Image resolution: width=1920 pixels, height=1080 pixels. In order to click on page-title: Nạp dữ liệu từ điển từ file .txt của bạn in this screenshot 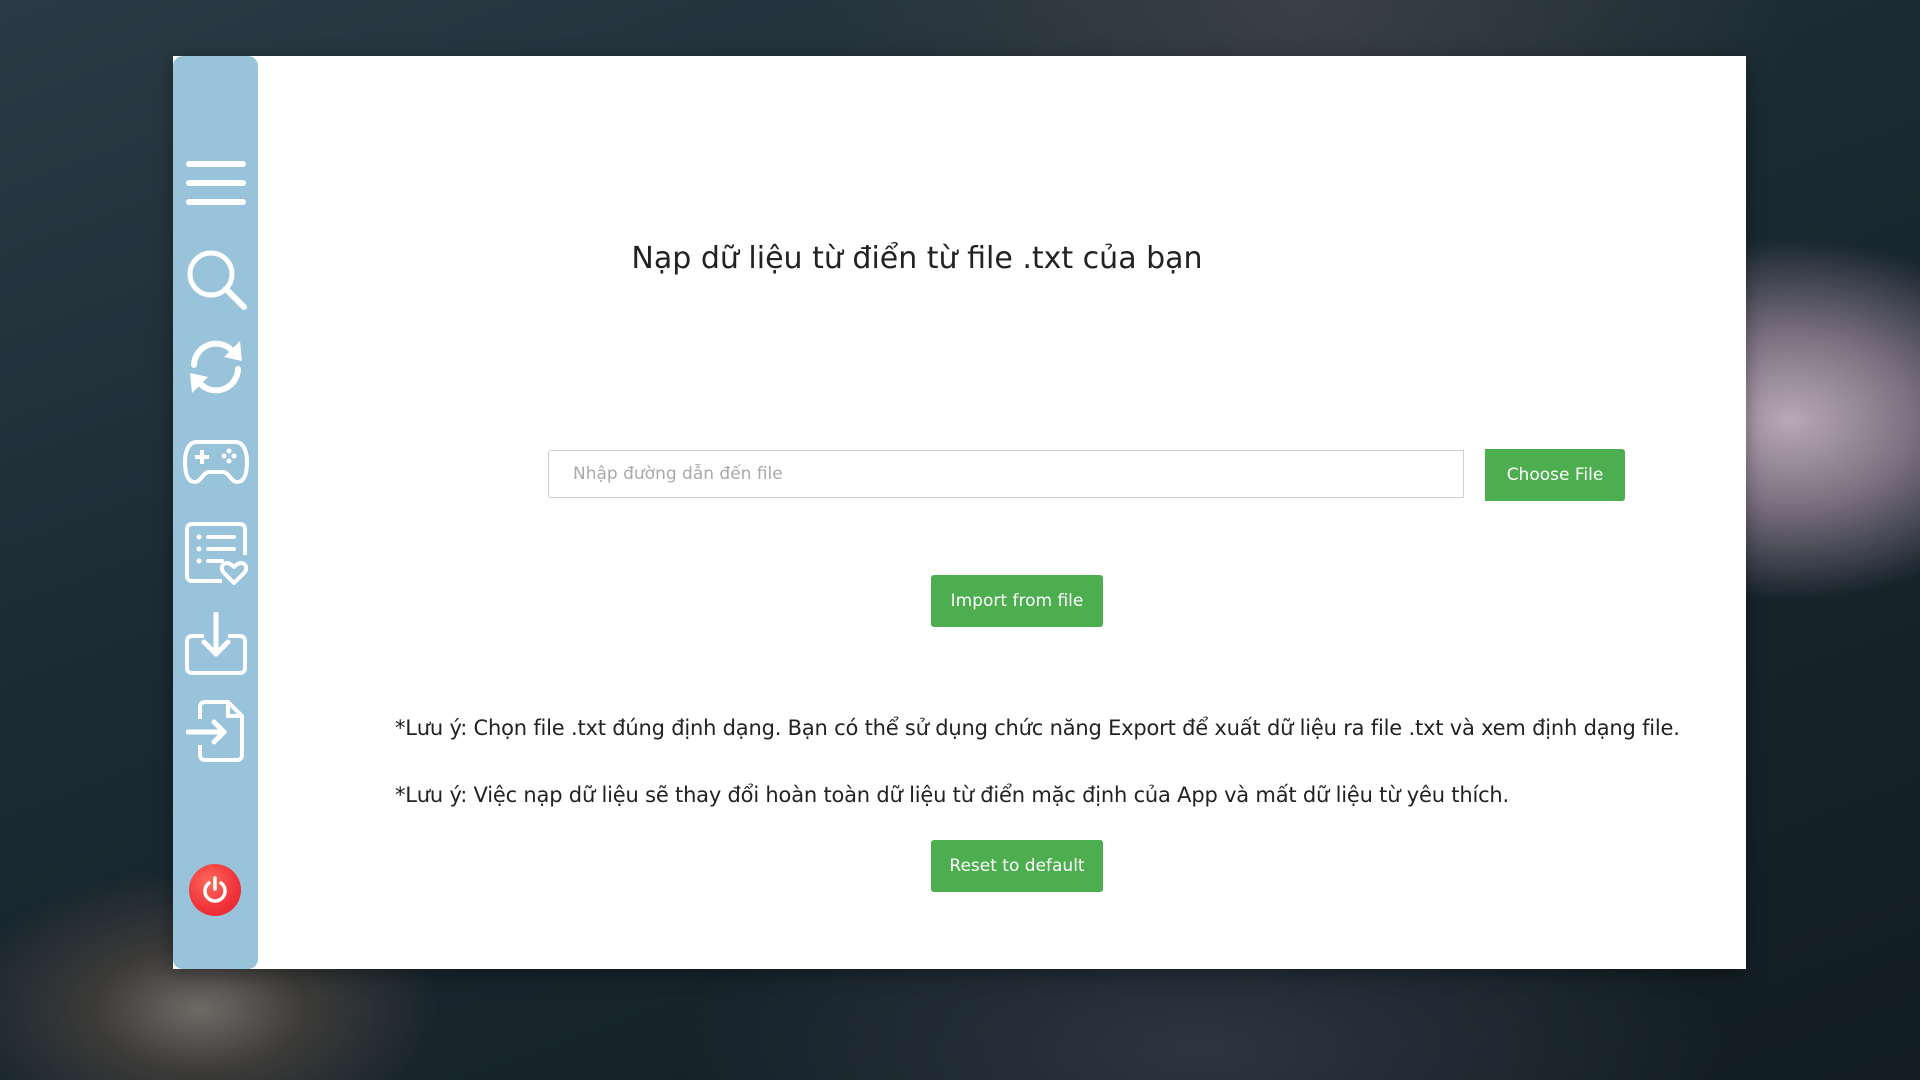, I will do `click(917, 258)`.